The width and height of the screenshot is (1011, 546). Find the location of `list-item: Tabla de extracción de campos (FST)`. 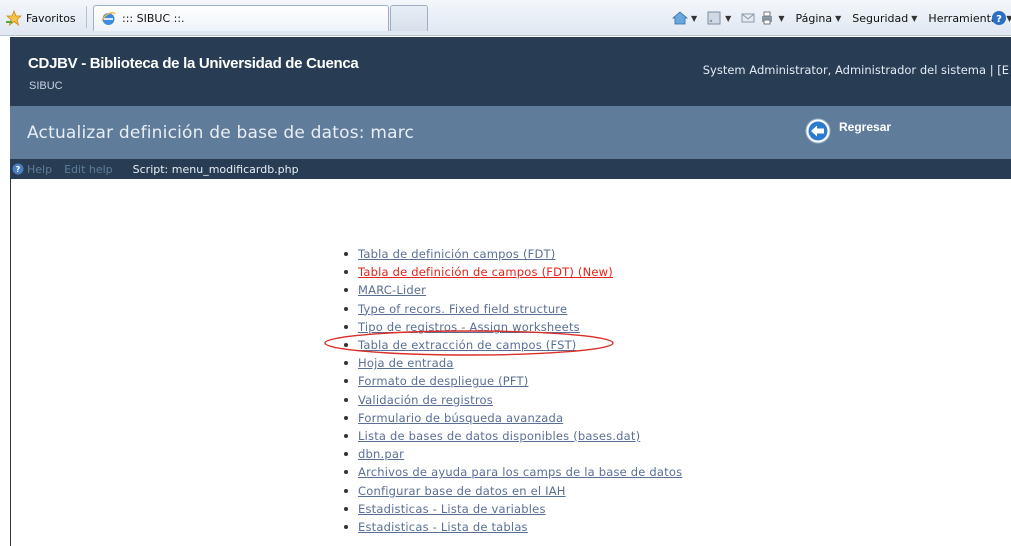

list-item: Tabla de extracción de campos (FST) is located at coordinates (511, 345).